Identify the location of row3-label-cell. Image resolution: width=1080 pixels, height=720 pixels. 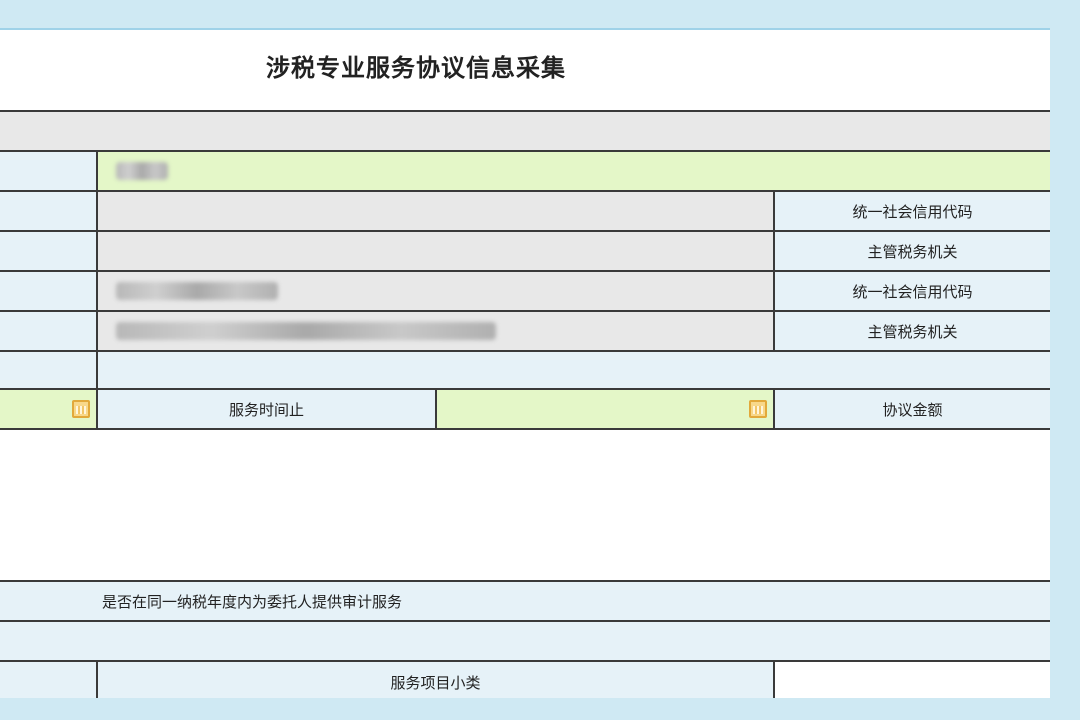
(48, 251).